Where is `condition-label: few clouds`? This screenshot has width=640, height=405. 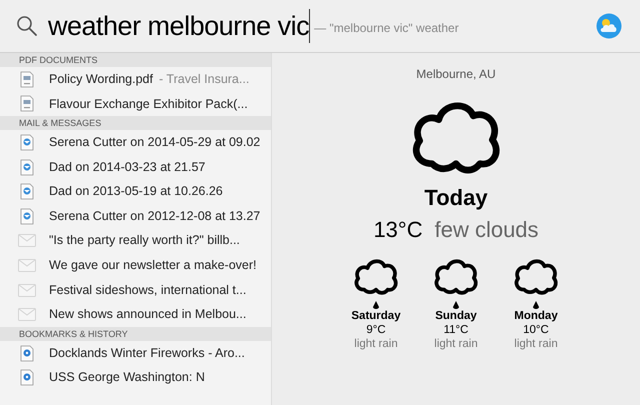
condition-label: few clouds is located at coordinates (486, 230).